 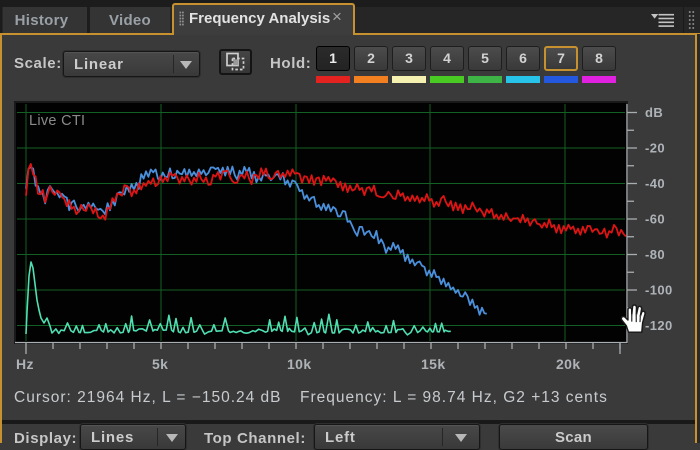 I want to click on svg-text: -20, so click(x=655, y=148).